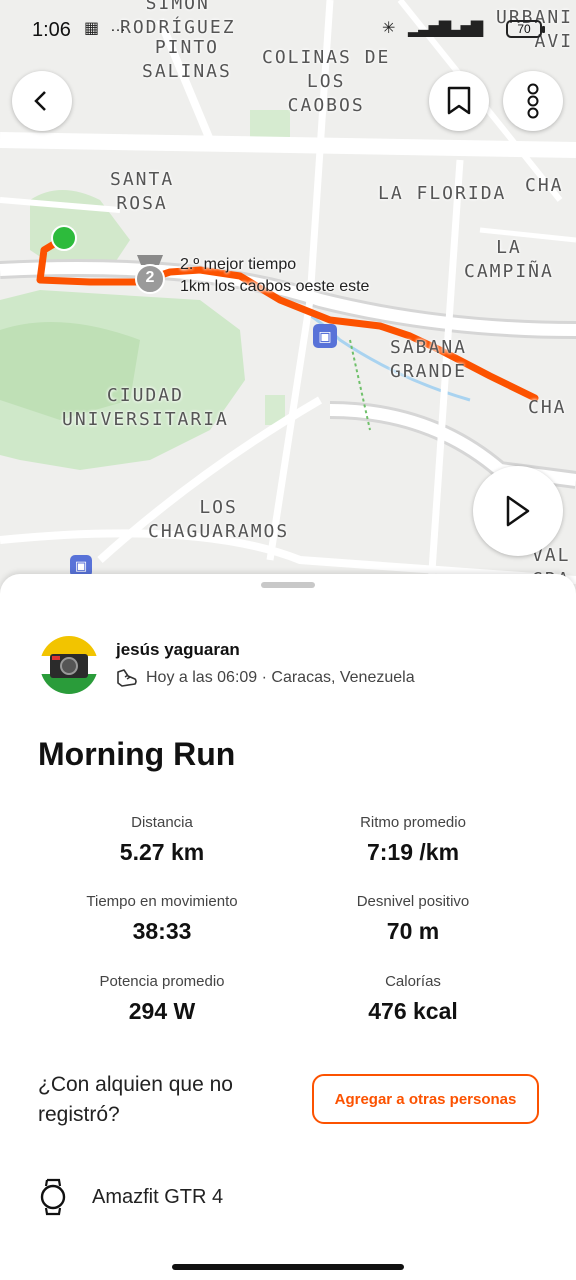 This screenshot has width=576, height=1280. What do you see at coordinates (238, 264) in the screenshot?
I see `segment-achievement-line1: 2.º mejor tiempo` at bounding box center [238, 264].